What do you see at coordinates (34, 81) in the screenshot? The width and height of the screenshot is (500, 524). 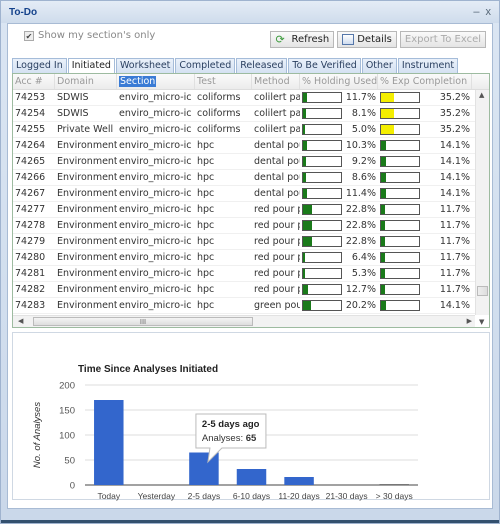 I see `column-header-acc: Acc #` at bounding box center [34, 81].